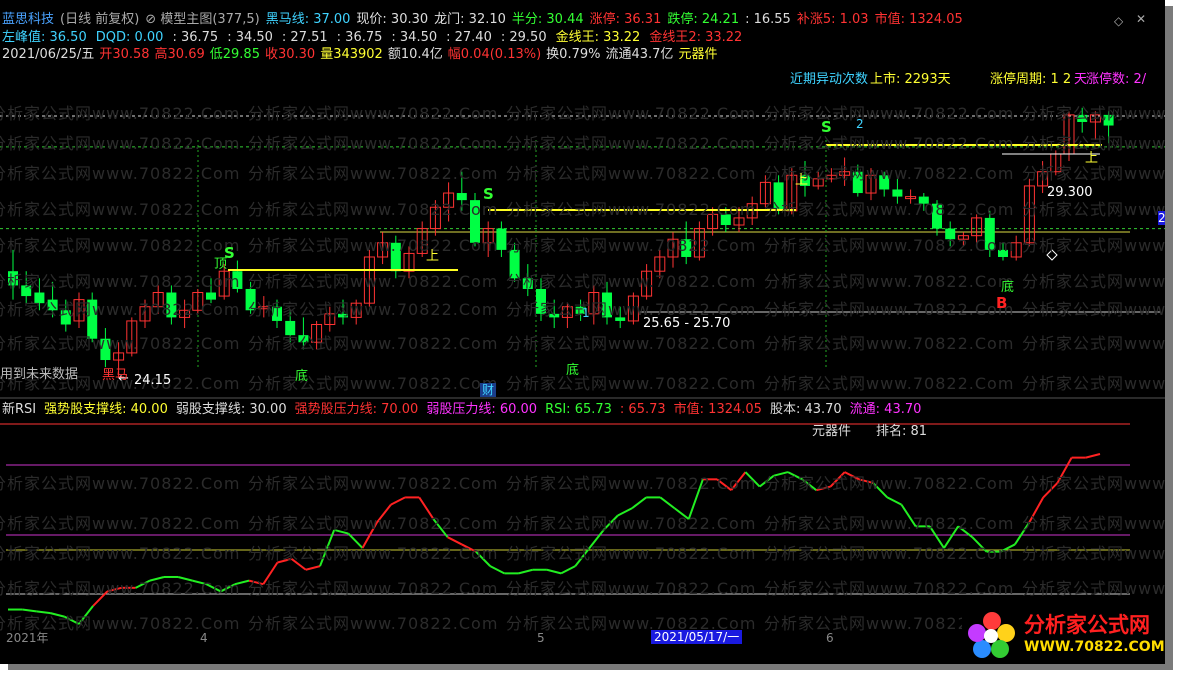 This screenshot has height=673, width=1177. Describe the element at coordinates (359, 37) in the screenshot. I see `header-field: : 36.75` at that location.